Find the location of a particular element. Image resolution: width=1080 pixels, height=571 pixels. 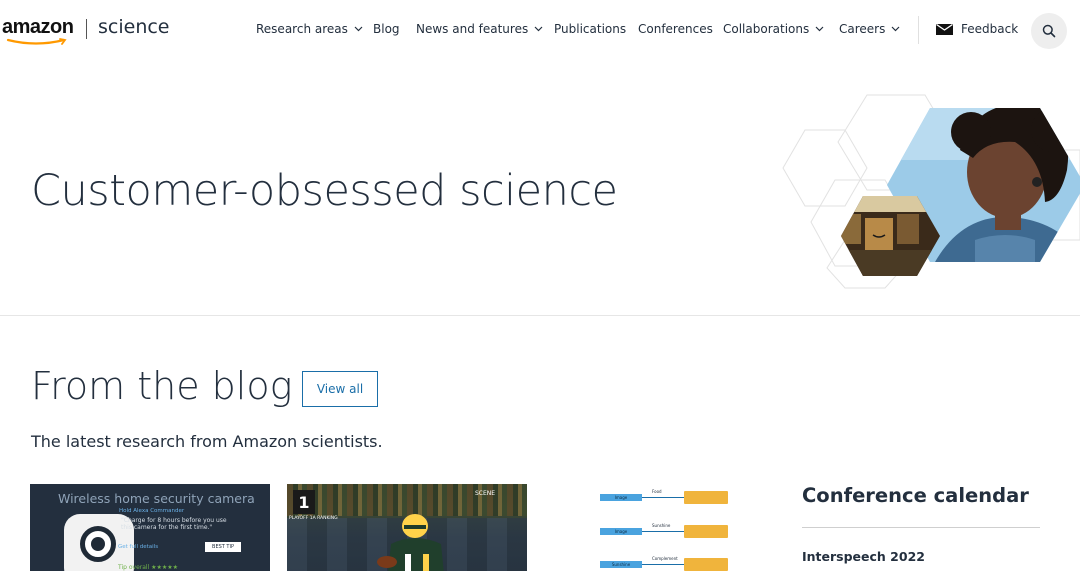

diagram-label: Food is located at coordinates (657, 491).